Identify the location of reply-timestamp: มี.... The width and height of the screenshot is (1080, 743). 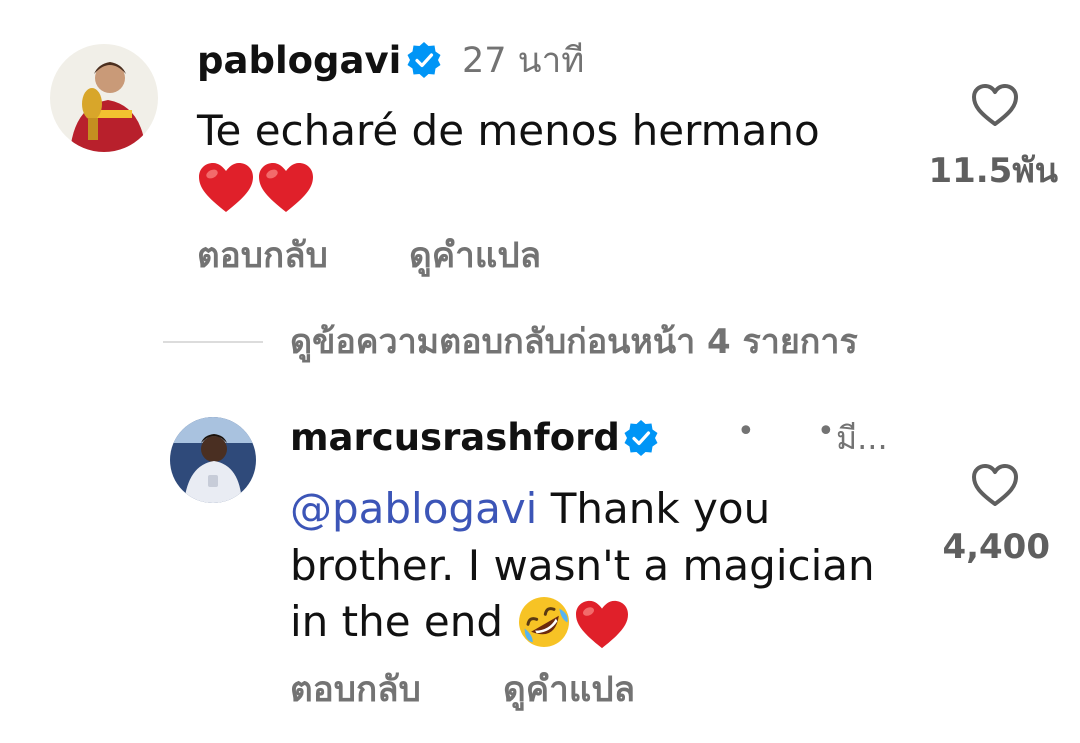
(862, 438).